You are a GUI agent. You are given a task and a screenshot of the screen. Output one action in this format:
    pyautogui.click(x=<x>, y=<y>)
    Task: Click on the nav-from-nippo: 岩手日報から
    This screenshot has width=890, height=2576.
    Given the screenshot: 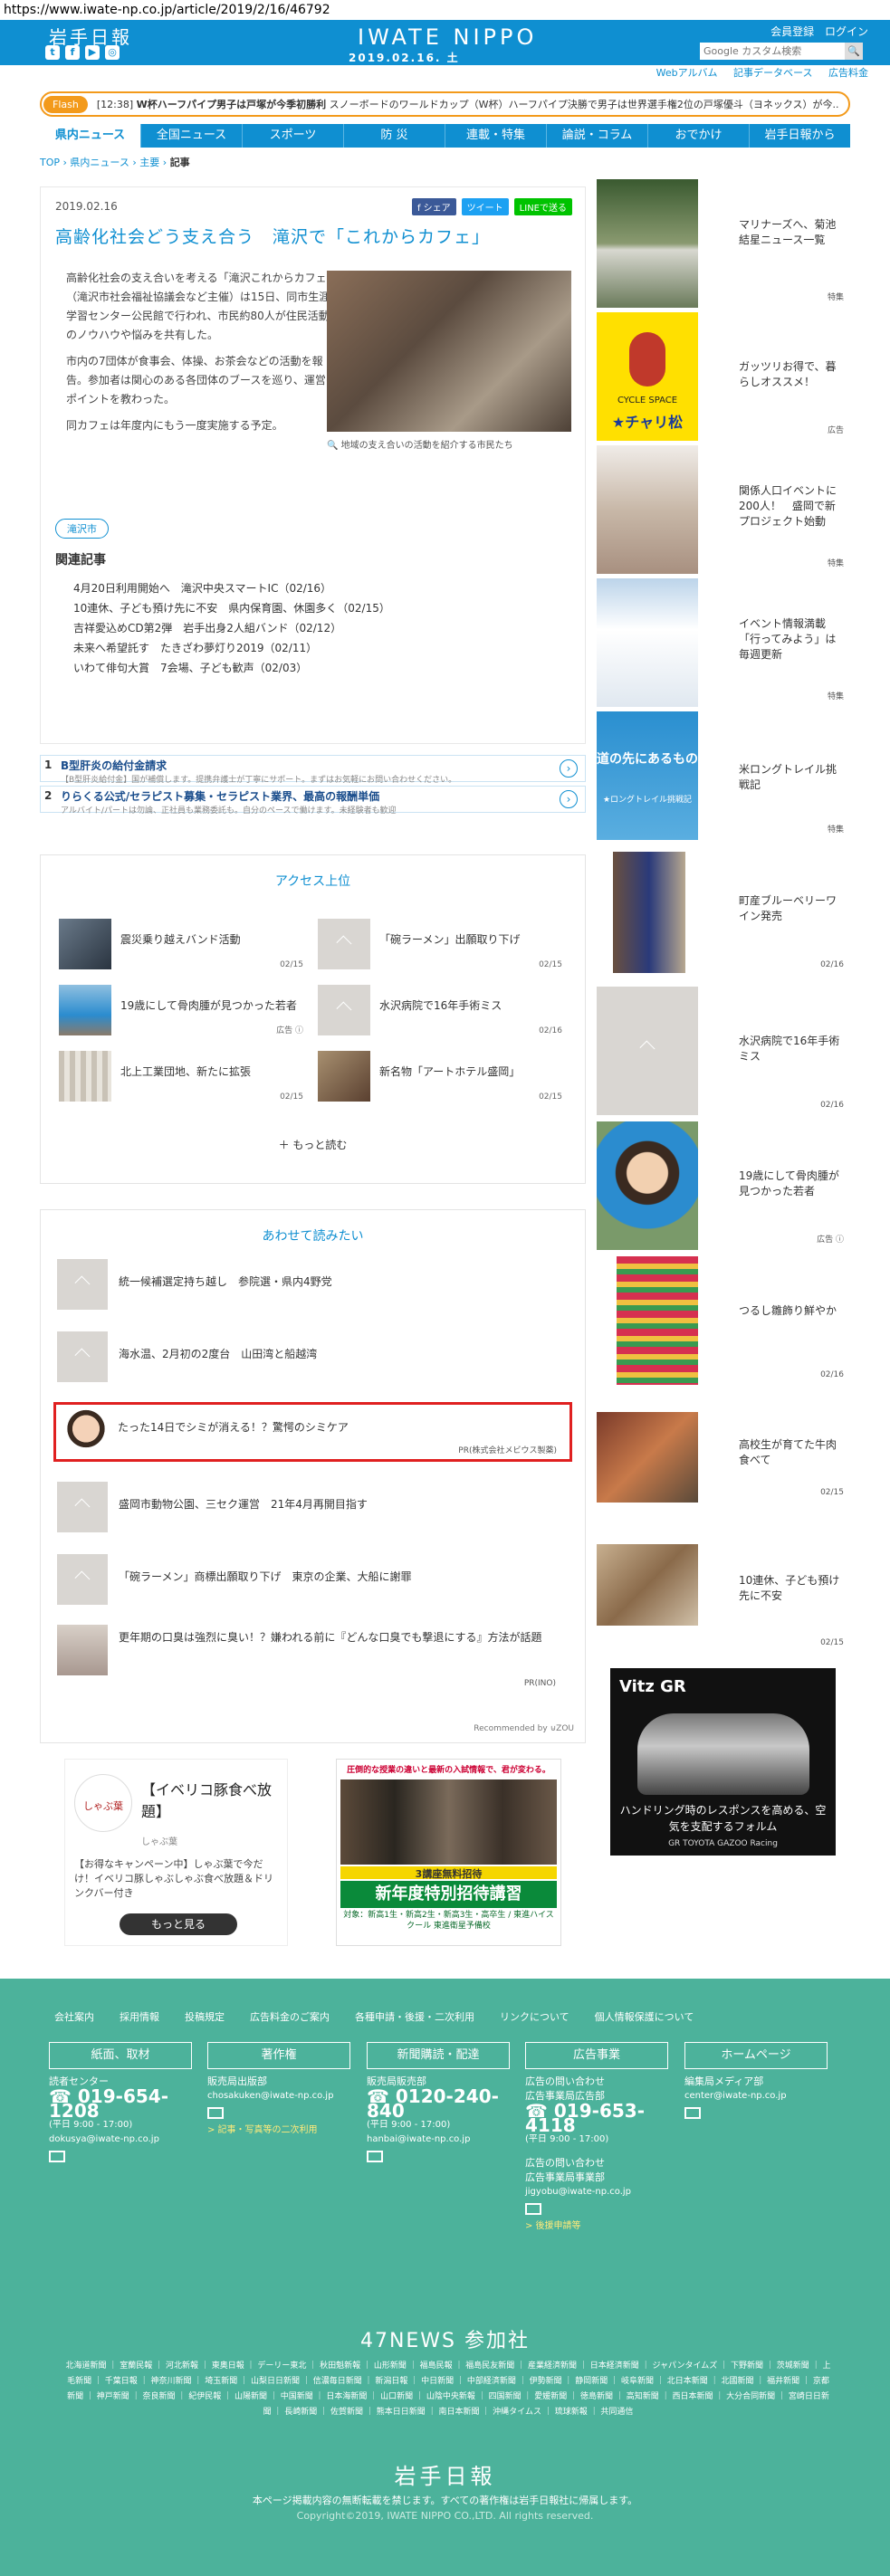 What is the action you would take?
    pyautogui.click(x=800, y=136)
    